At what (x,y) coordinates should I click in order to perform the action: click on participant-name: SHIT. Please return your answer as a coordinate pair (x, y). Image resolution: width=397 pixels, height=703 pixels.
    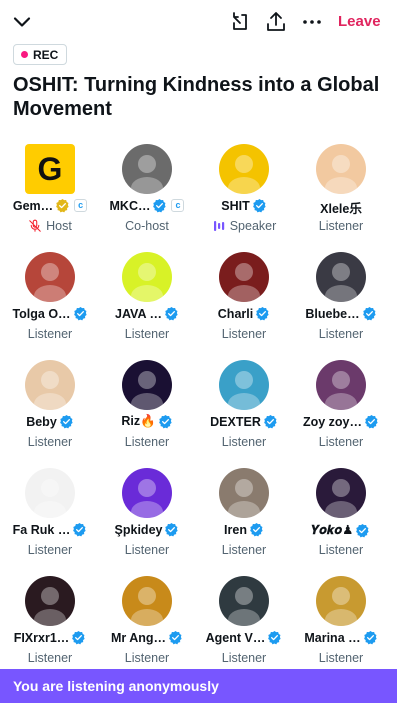
    Looking at the image, I should click on (235, 205).